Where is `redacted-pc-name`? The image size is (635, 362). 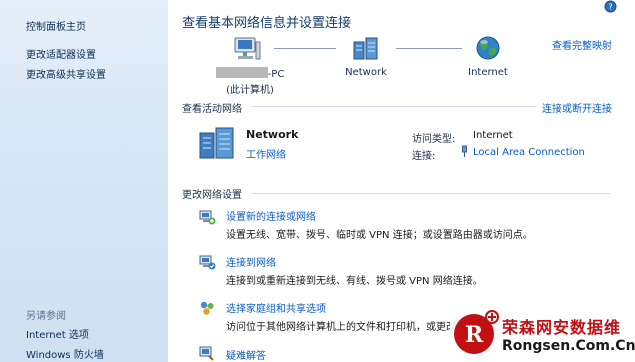 redacted-pc-name is located at coordinates (241, 72).